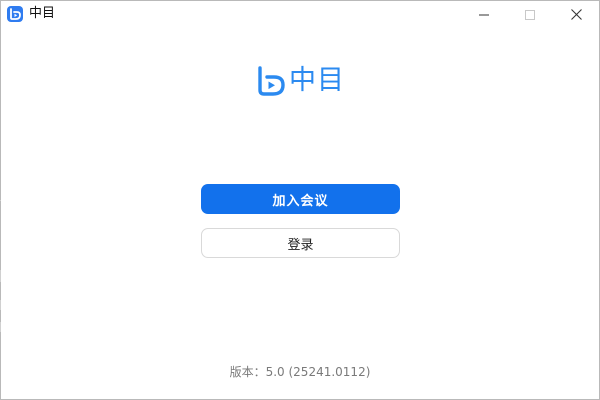 This screenshot has width=600, height=400. I want to click on maximize-icon, so click(530, 14).